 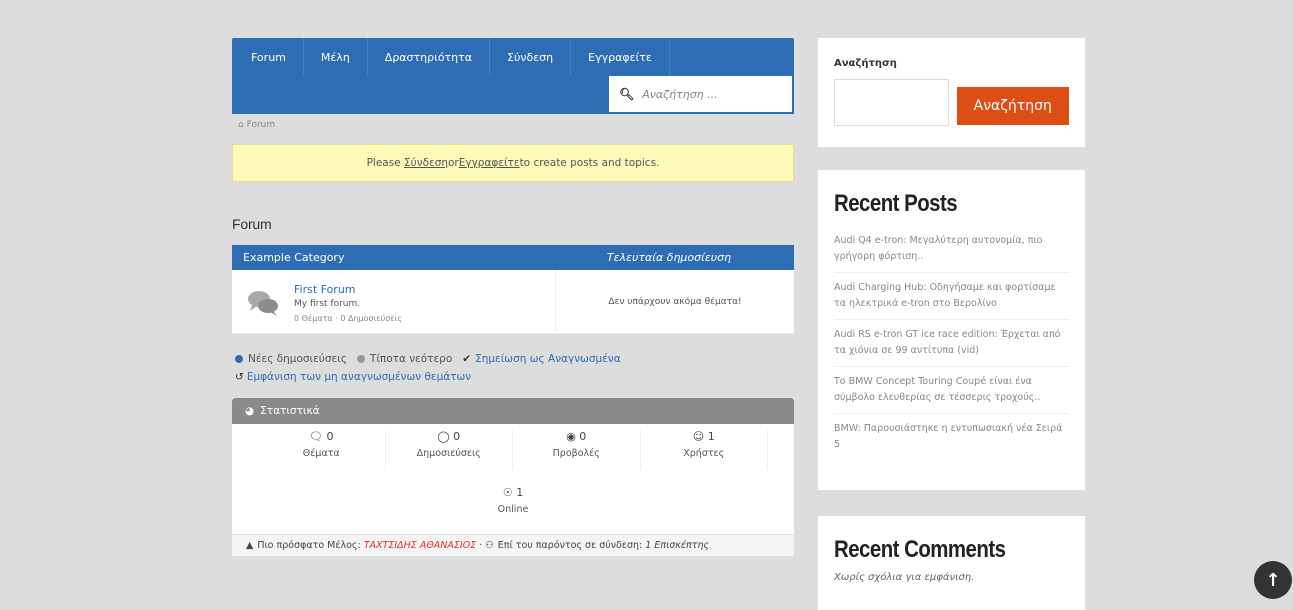 What do you see at coordinates (627, 94) in the screenshot?
I see `search-icon: 🔍︎` at bounding box center [627, 94].